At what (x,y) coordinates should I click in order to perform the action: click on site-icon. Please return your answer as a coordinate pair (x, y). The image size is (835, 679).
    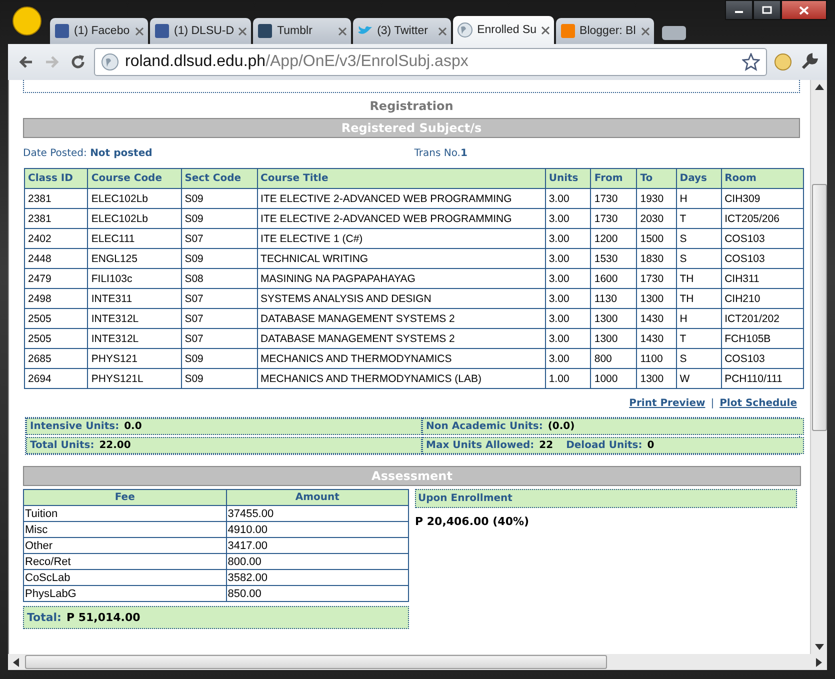
    Looking at the image, I should click on (162, 31).